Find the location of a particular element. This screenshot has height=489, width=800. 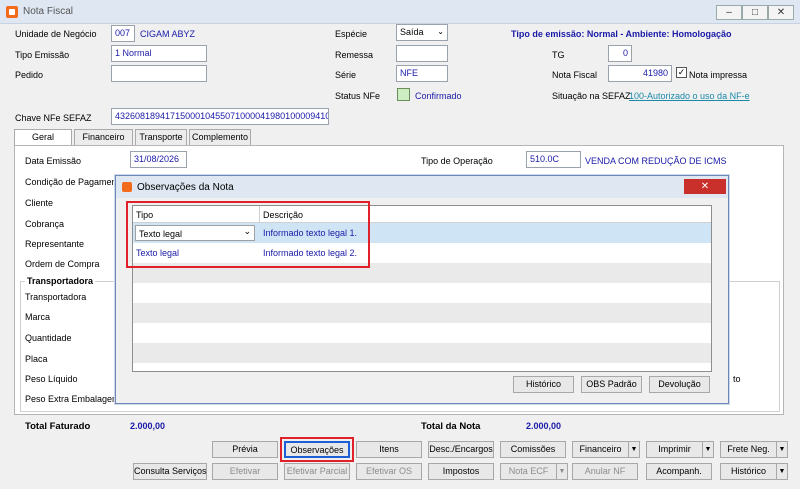

ordem-label: Ordem de Compra is located at coordinates (62, 264).